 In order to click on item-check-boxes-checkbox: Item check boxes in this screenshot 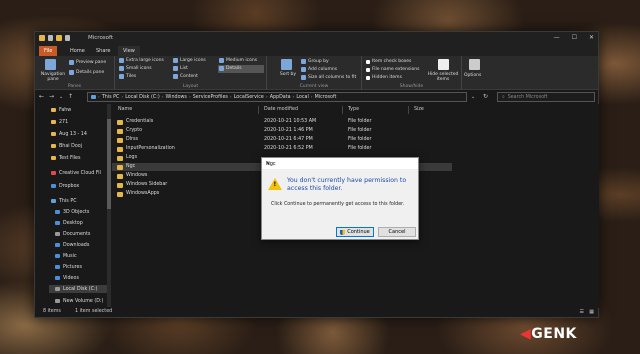, I will do `click(388, 61)`.